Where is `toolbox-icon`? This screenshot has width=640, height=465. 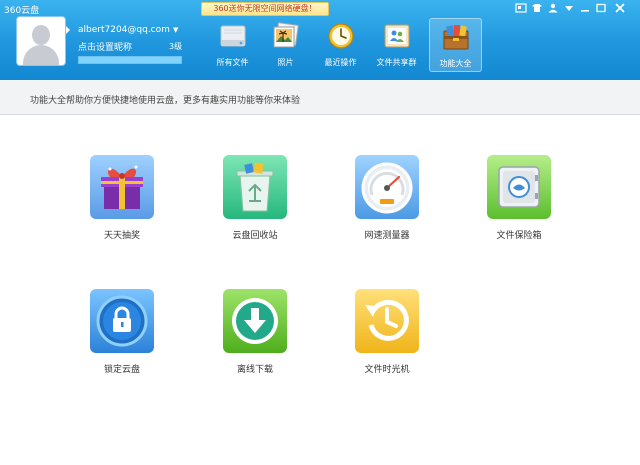
toolbox-icon is located at coordinates (455, 39).